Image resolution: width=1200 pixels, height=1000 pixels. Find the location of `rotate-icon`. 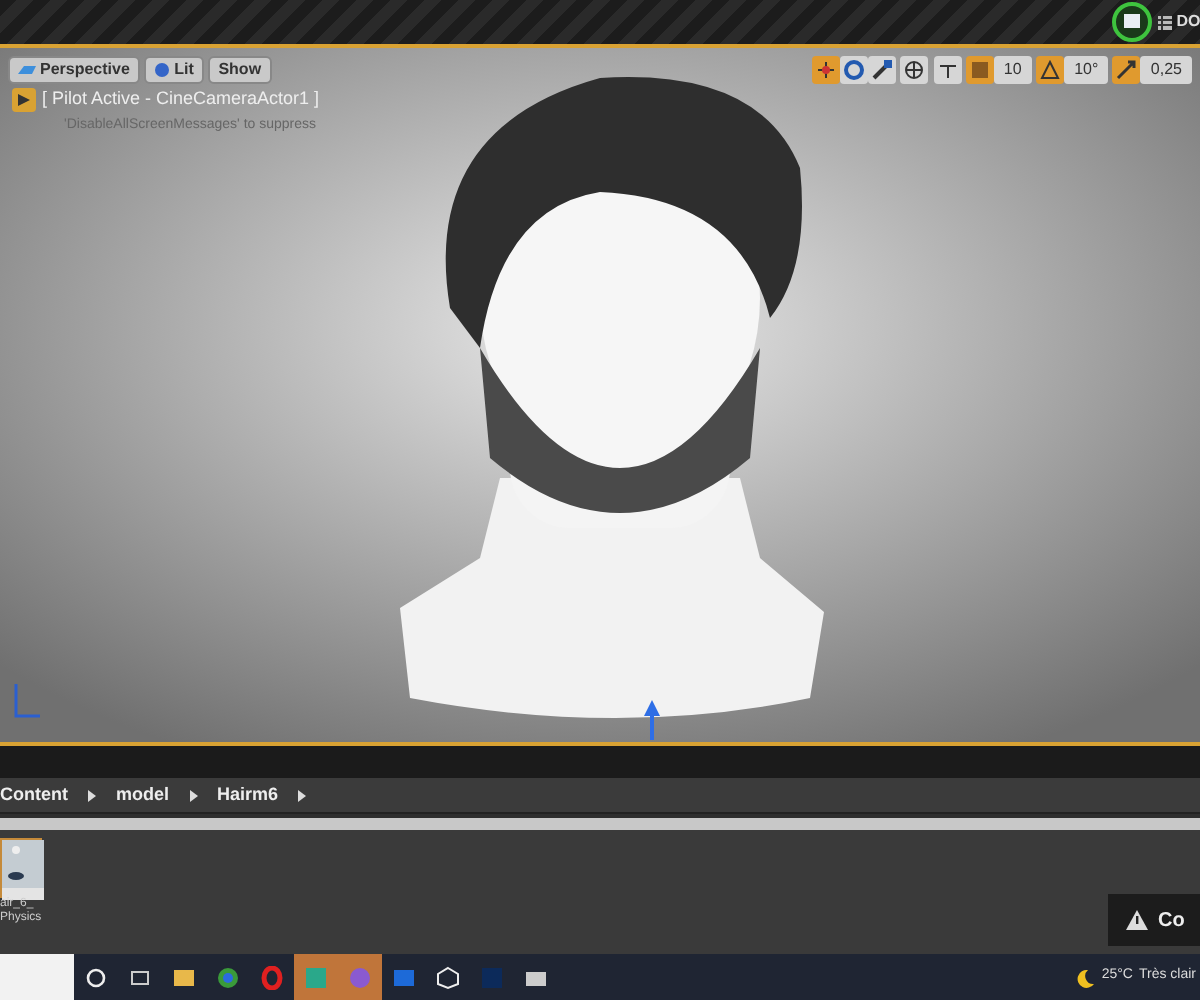

rotate-icon is located at coordinates (854, 70).